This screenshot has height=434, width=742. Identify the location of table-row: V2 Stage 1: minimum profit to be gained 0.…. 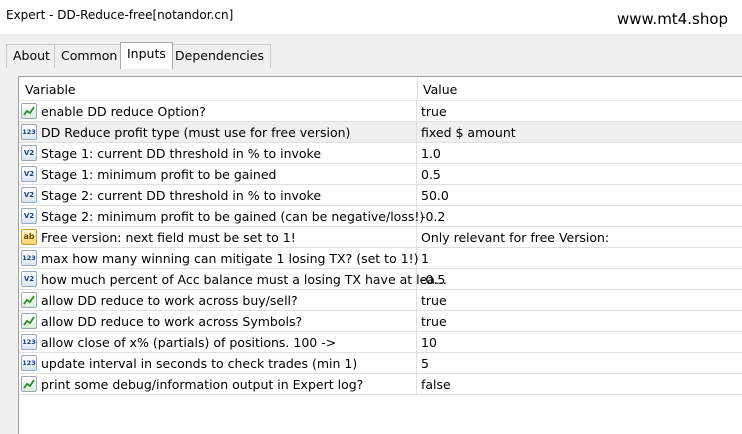
(380, 174).